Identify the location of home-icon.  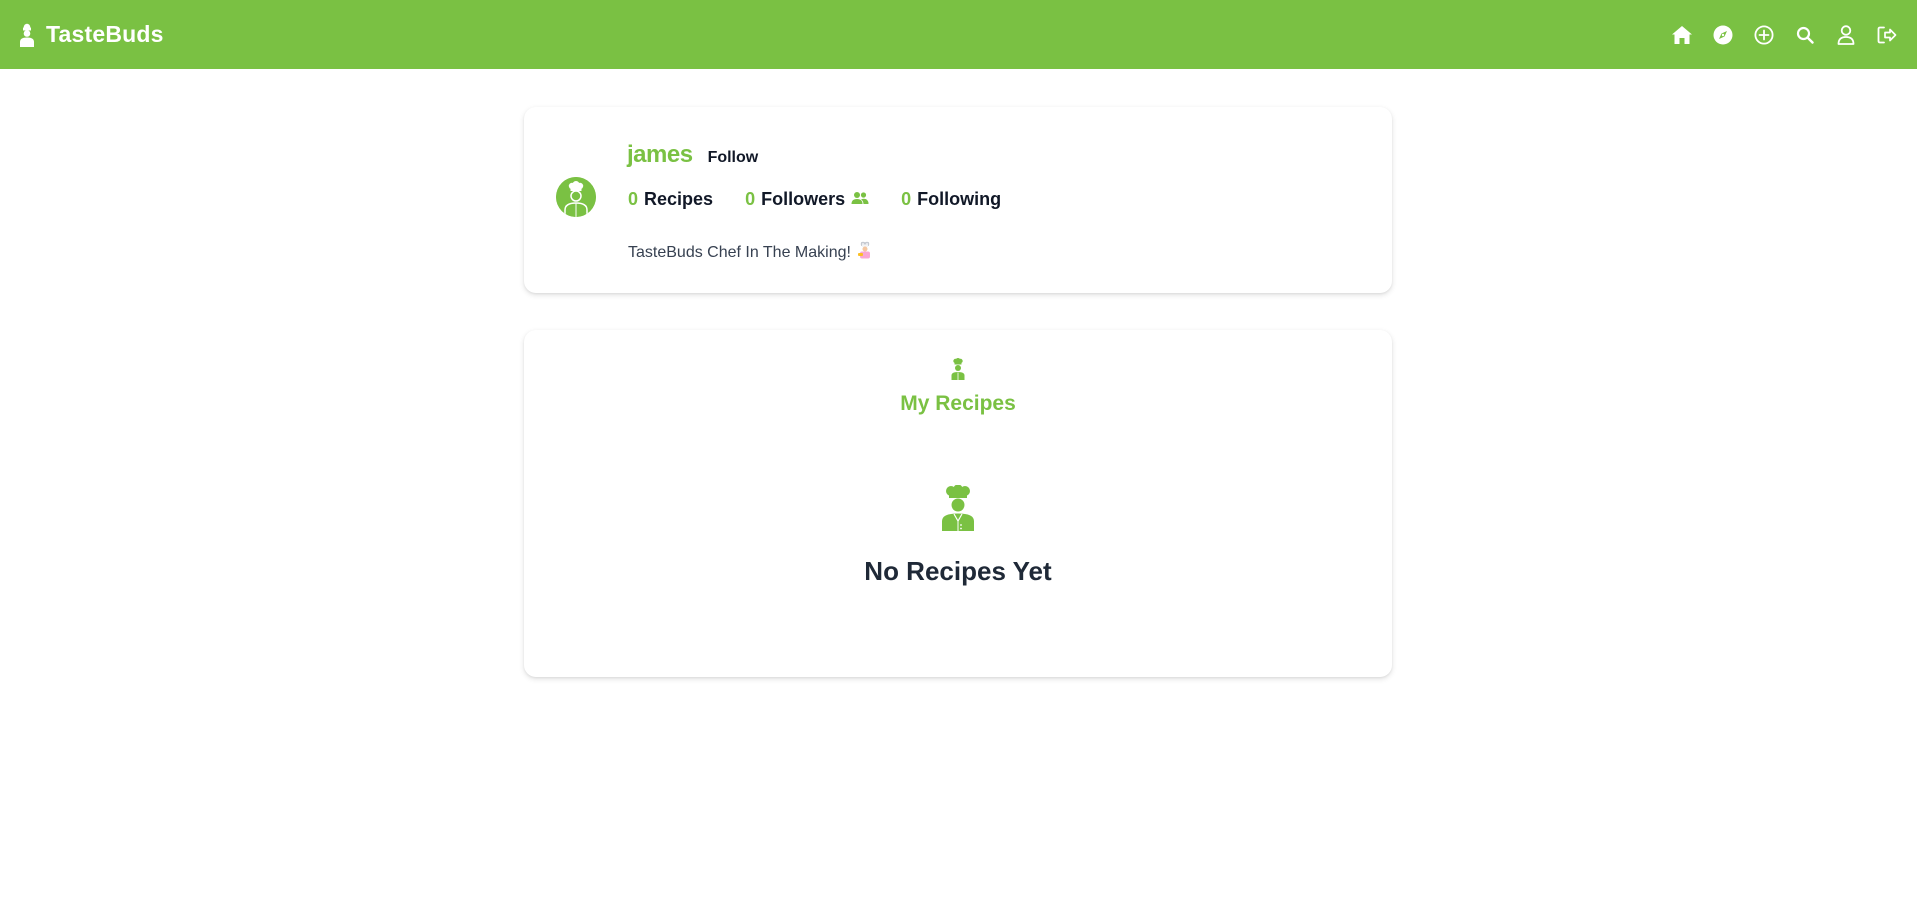
(1682, 35).